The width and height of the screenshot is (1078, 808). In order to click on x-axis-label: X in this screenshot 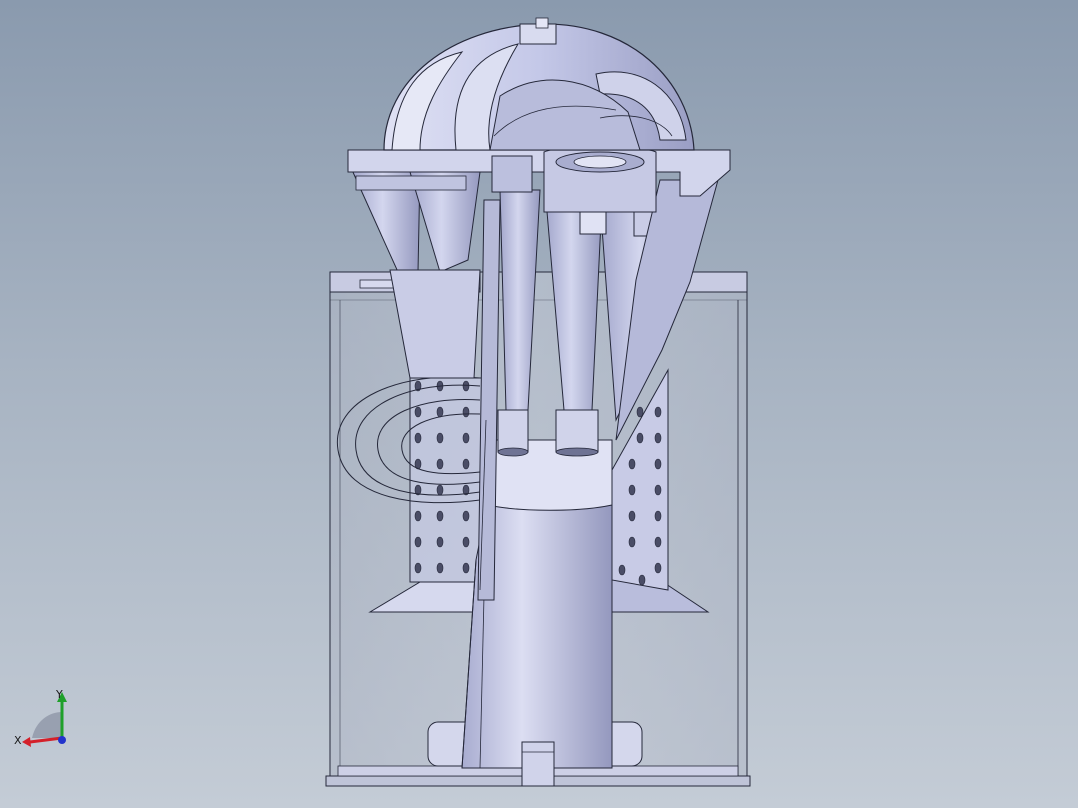, I will do `click(18, 740)`.